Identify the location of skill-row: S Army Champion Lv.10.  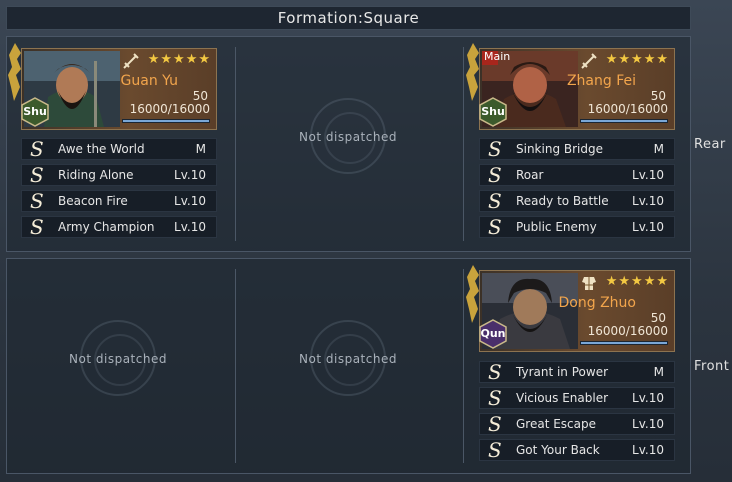
(119, 227).